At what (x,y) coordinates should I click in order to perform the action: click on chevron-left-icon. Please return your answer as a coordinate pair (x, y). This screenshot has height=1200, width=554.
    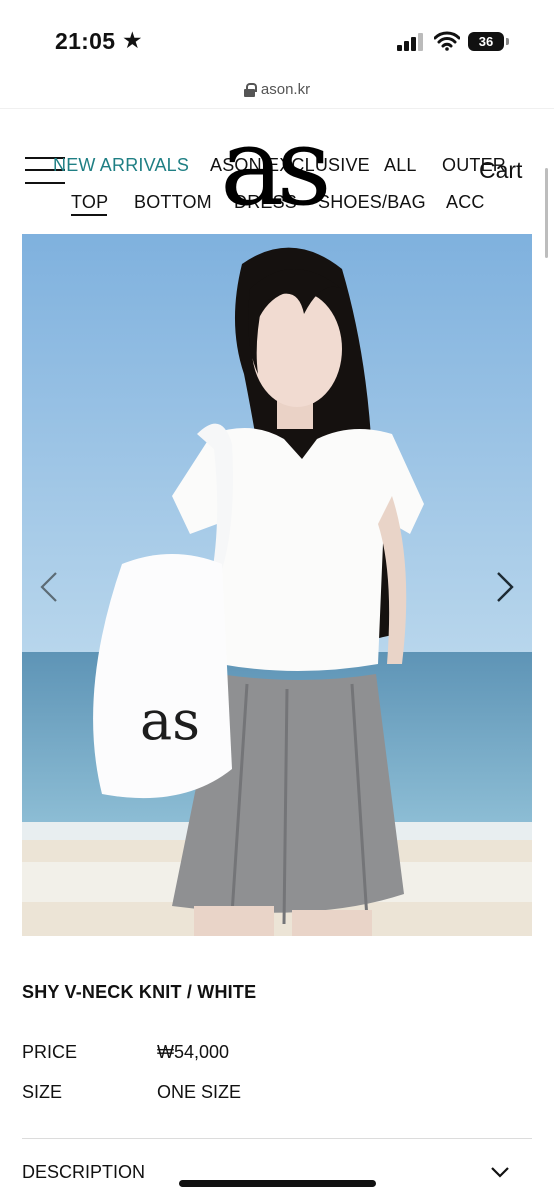
    Looking at the image, I should click on (49, 587).